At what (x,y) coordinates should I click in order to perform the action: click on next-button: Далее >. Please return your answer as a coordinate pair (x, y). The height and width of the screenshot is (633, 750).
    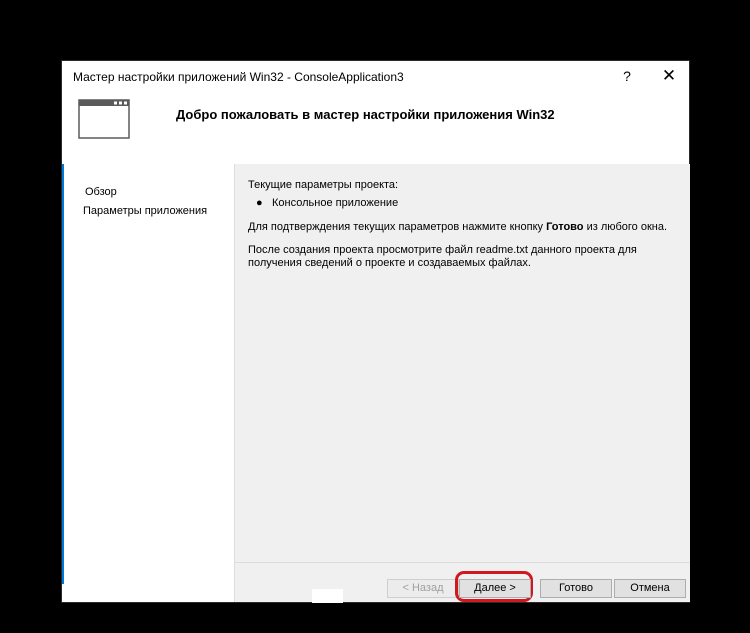
    Looking at the image, I should click on (495, 588).